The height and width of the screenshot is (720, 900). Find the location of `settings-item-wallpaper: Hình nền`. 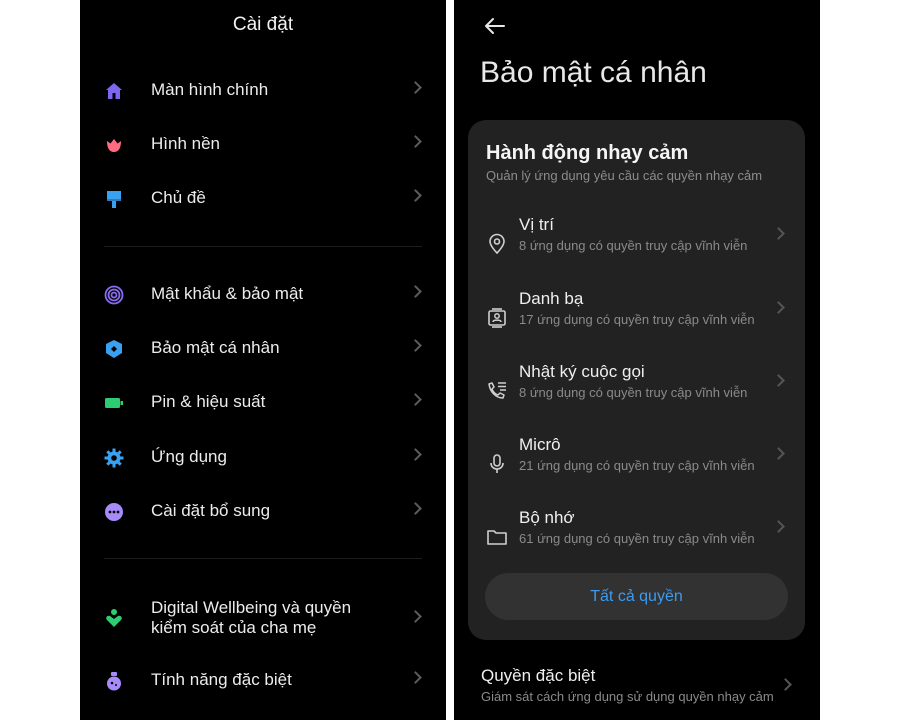

settings-item-wallpaper: Hình nền is located at coordinates (263, 145).